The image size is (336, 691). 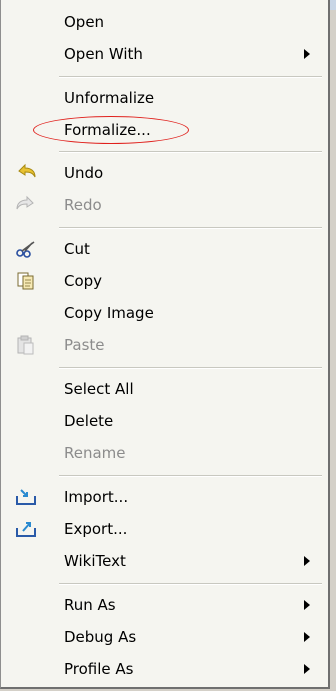 I want to click on copy-icon, so click(x=26, y=281).